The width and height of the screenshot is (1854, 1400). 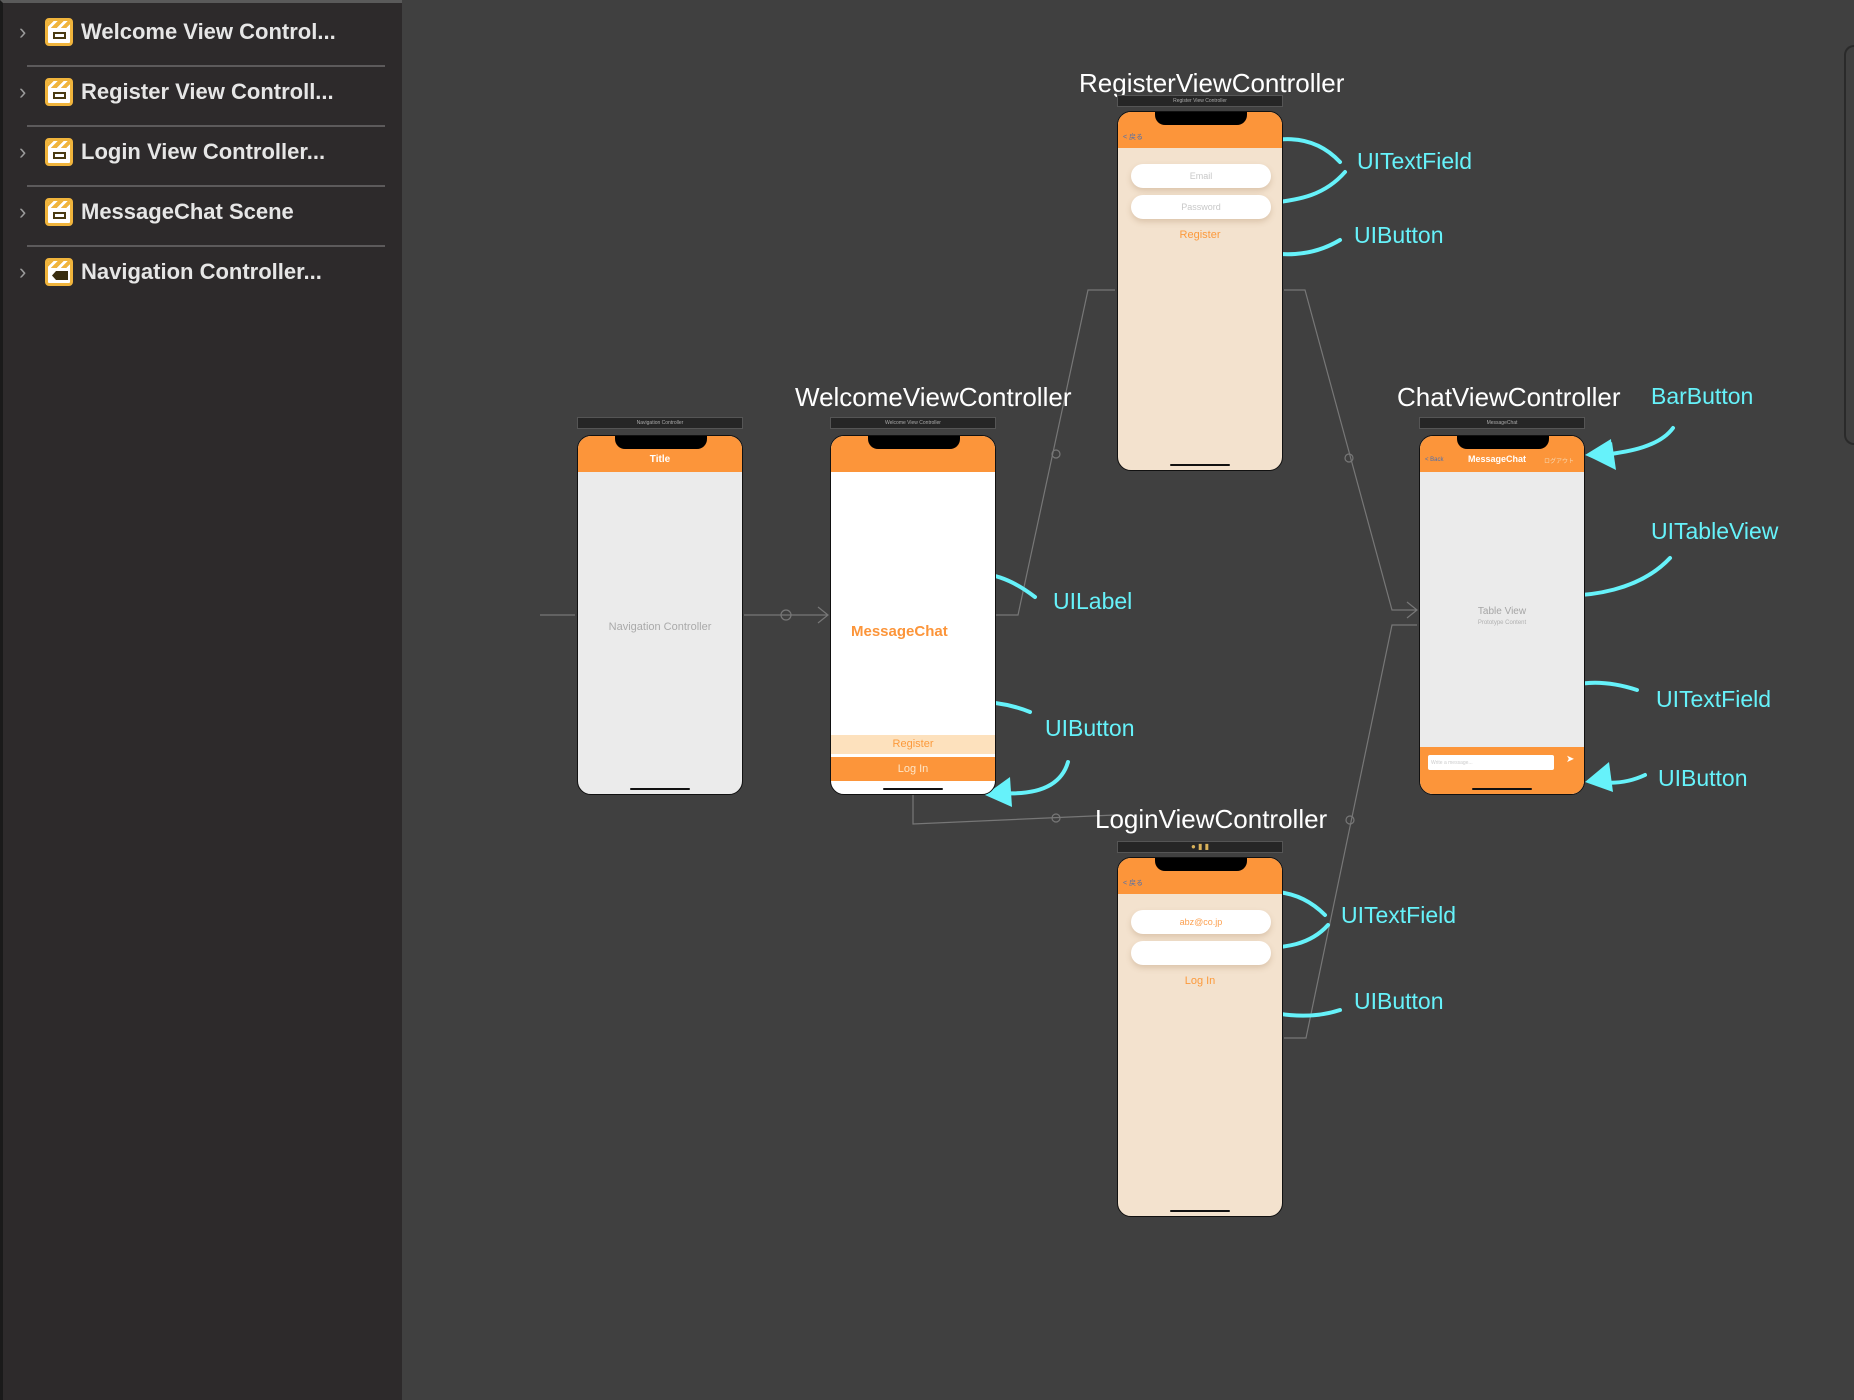 What do you see at coordinates (1093, 601) in the screenshot?
I see `annotation-uilabel: UILabel` at bounding box center [1093, 601].